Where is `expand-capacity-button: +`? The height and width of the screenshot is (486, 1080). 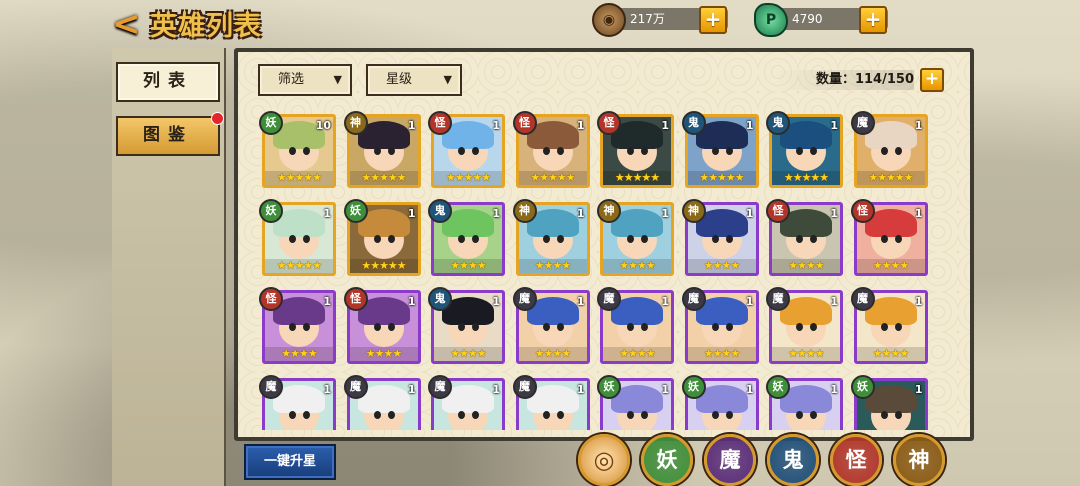
expand-capacity-button: + is located at coordinates (932, 80).